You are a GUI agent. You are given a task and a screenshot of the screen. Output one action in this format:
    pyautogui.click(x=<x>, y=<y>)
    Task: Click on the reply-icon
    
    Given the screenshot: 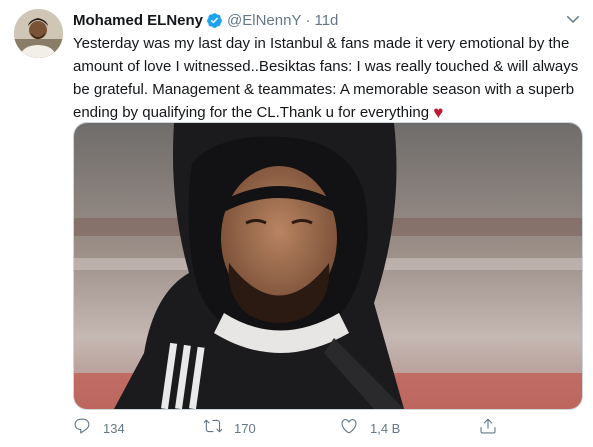 What is the action you would take?
    pyautogui.click(x=82, y=428)
    